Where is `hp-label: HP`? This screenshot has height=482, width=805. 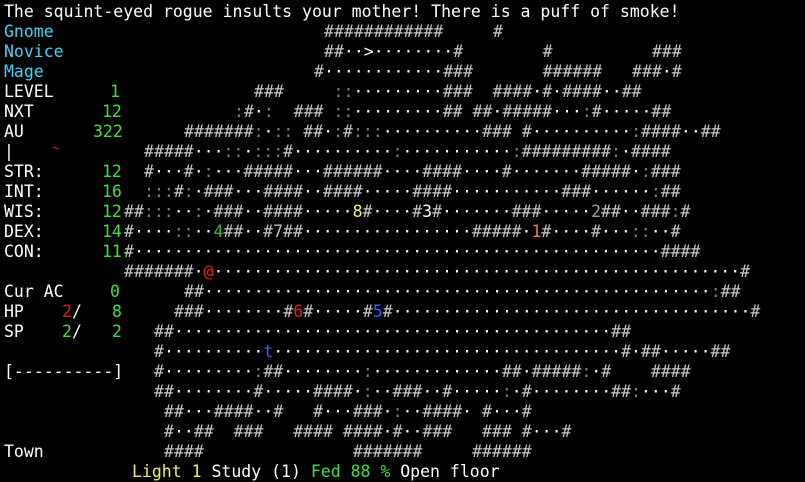
hp-label: HP is located at coordinates (14, 311).